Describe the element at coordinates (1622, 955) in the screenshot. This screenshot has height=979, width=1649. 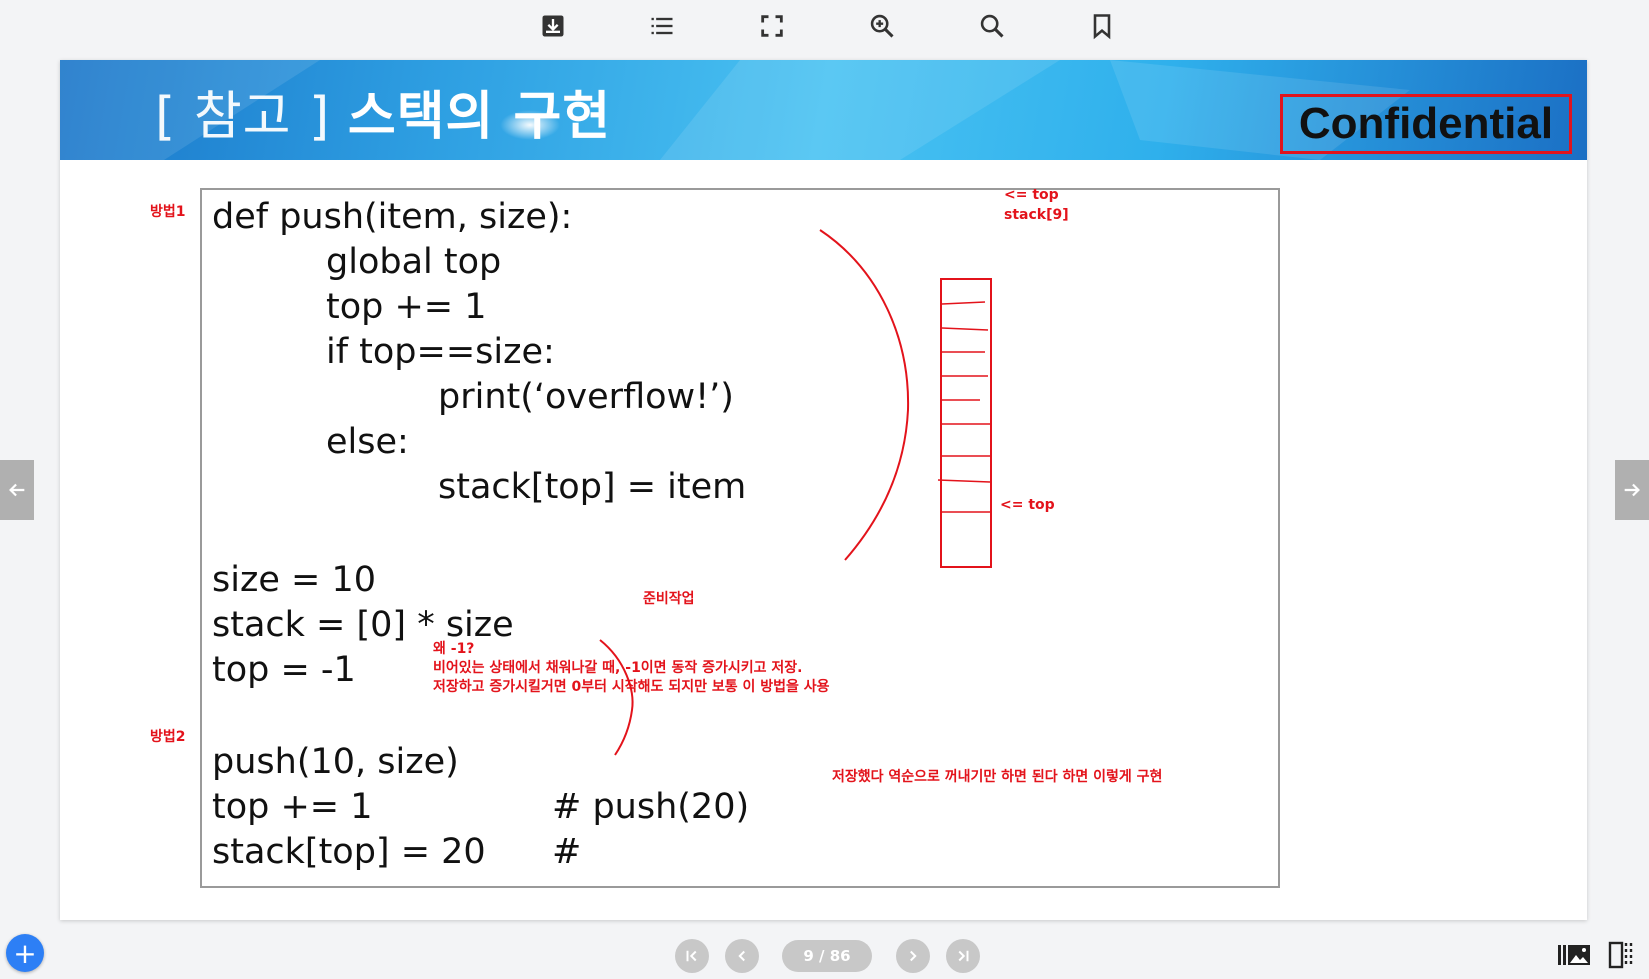
I see `split-view-icon` at that location.